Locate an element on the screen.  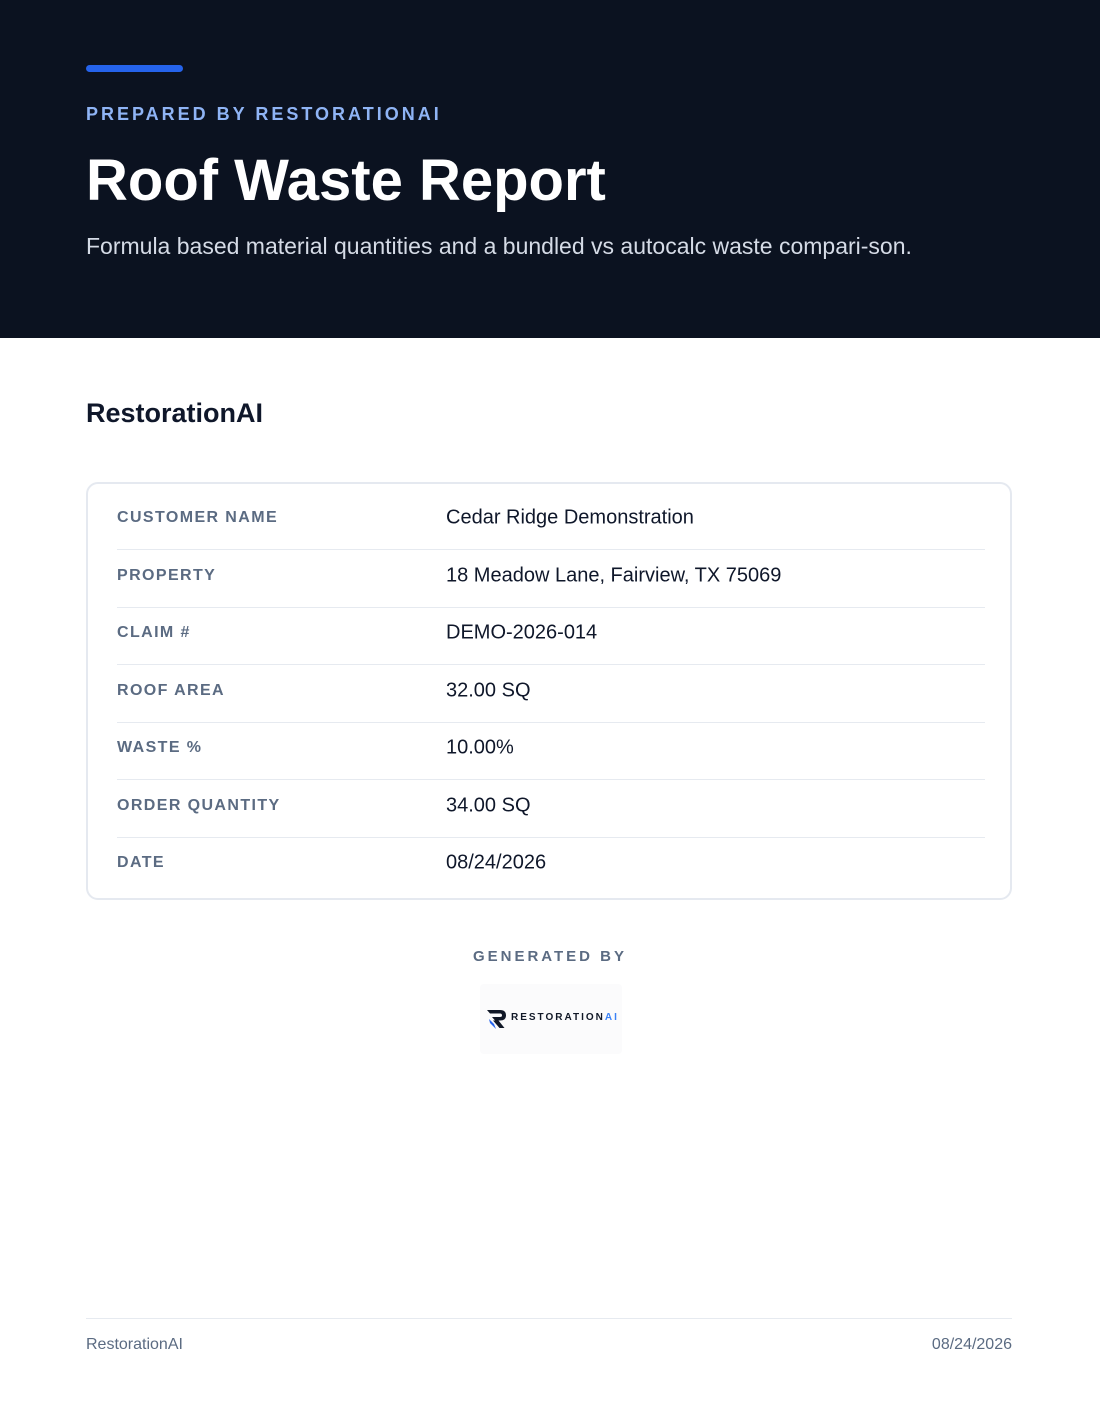
customer-name-value: Cedar Ridge Demonstration is located at coordinates (570, 517).